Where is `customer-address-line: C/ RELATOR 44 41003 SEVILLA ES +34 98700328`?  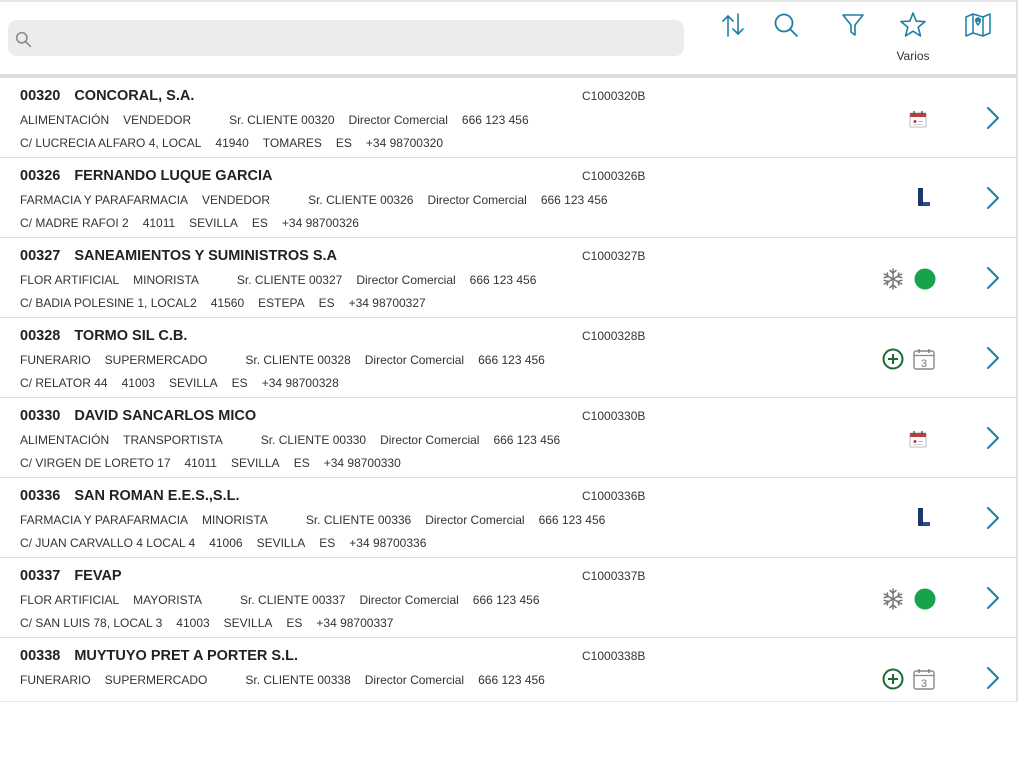 customer-address-line: C/ RELATOR 44 41003 SEVILLA ES +34 98700328 is located at coordinates (186, 383).